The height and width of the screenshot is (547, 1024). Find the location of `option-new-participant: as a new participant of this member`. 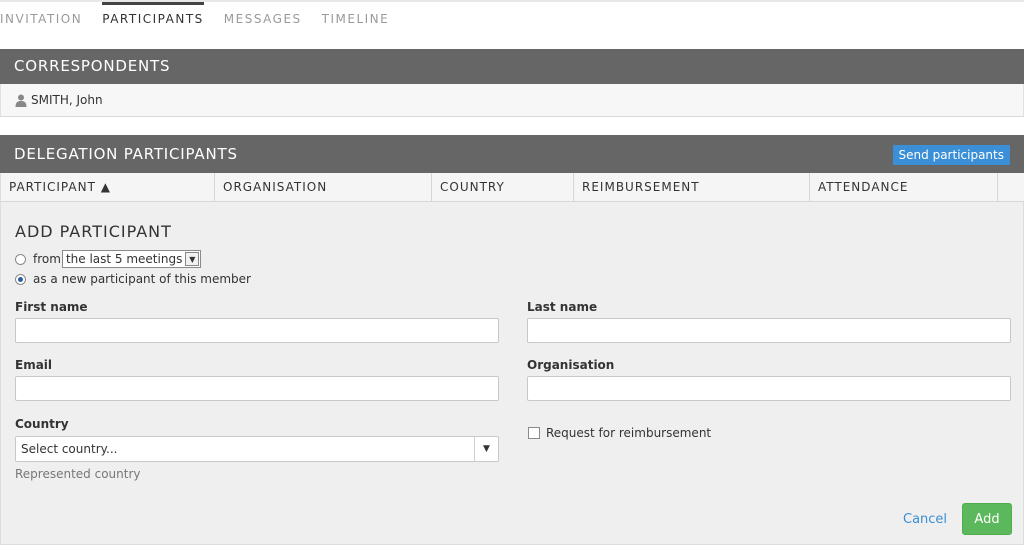

option-new-participant: as a new participant of this member is located at coordinates (133, 279).